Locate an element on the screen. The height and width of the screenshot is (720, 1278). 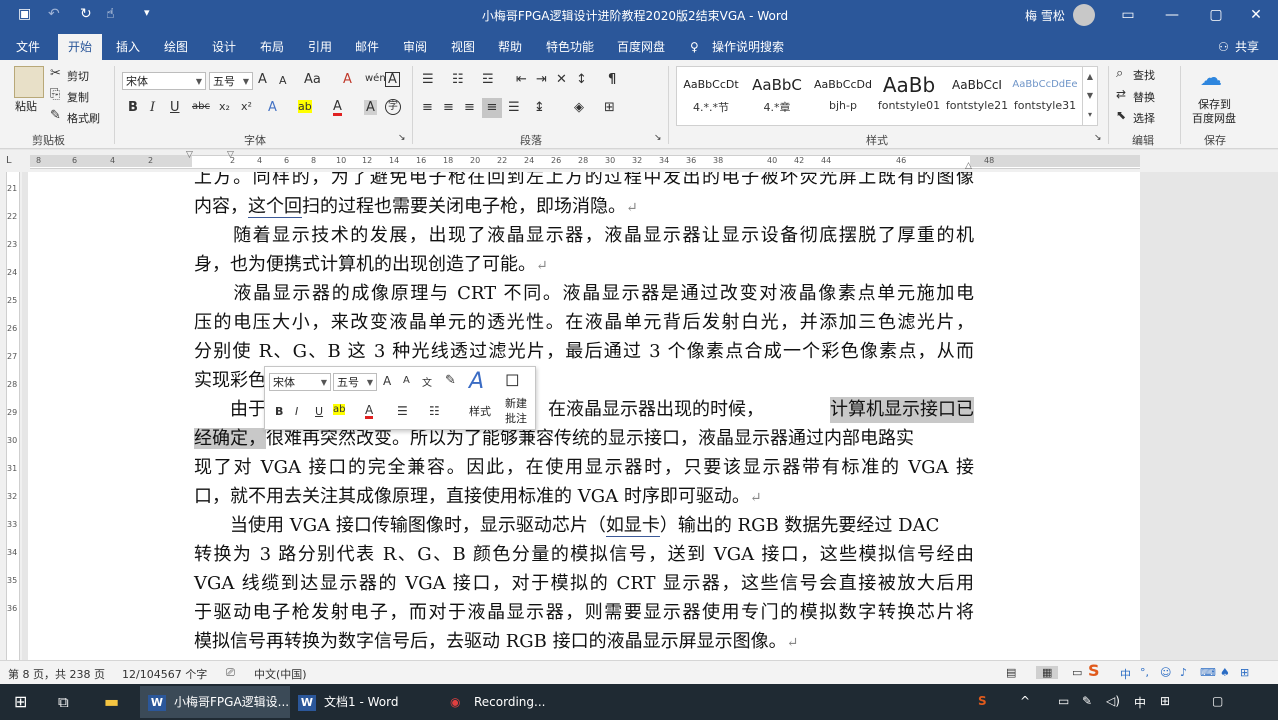
cut-button: 剪切 is located at coordinates (78, 76).